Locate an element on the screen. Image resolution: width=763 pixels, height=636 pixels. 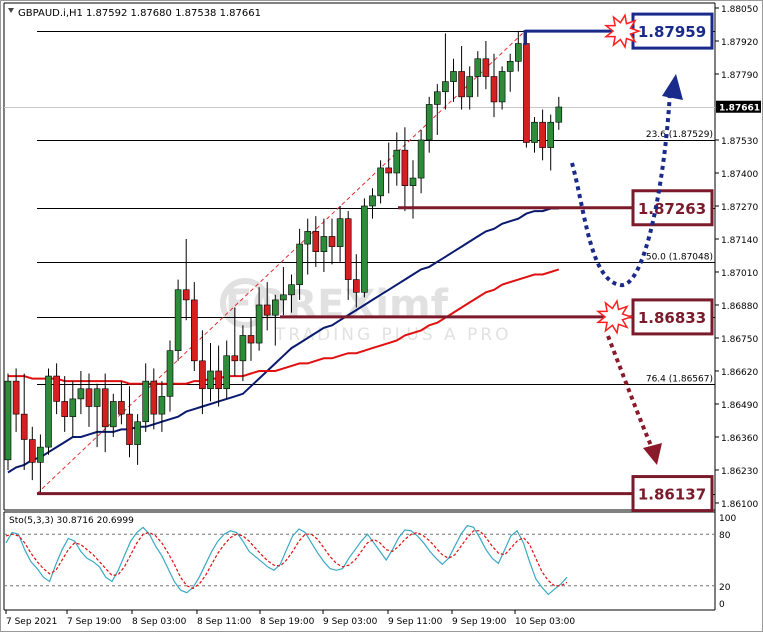
y-tick-label: 1.86490 is located at coordinates (739, 406).